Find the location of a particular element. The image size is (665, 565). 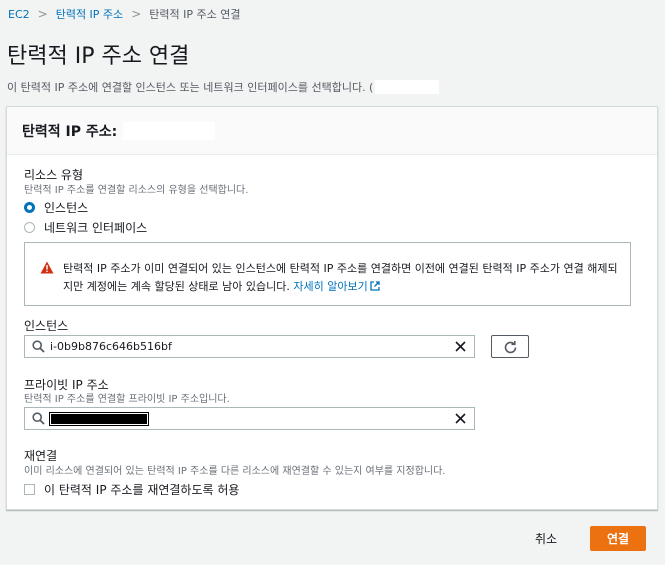

external-link-icon is located at coordinates (375, 286).